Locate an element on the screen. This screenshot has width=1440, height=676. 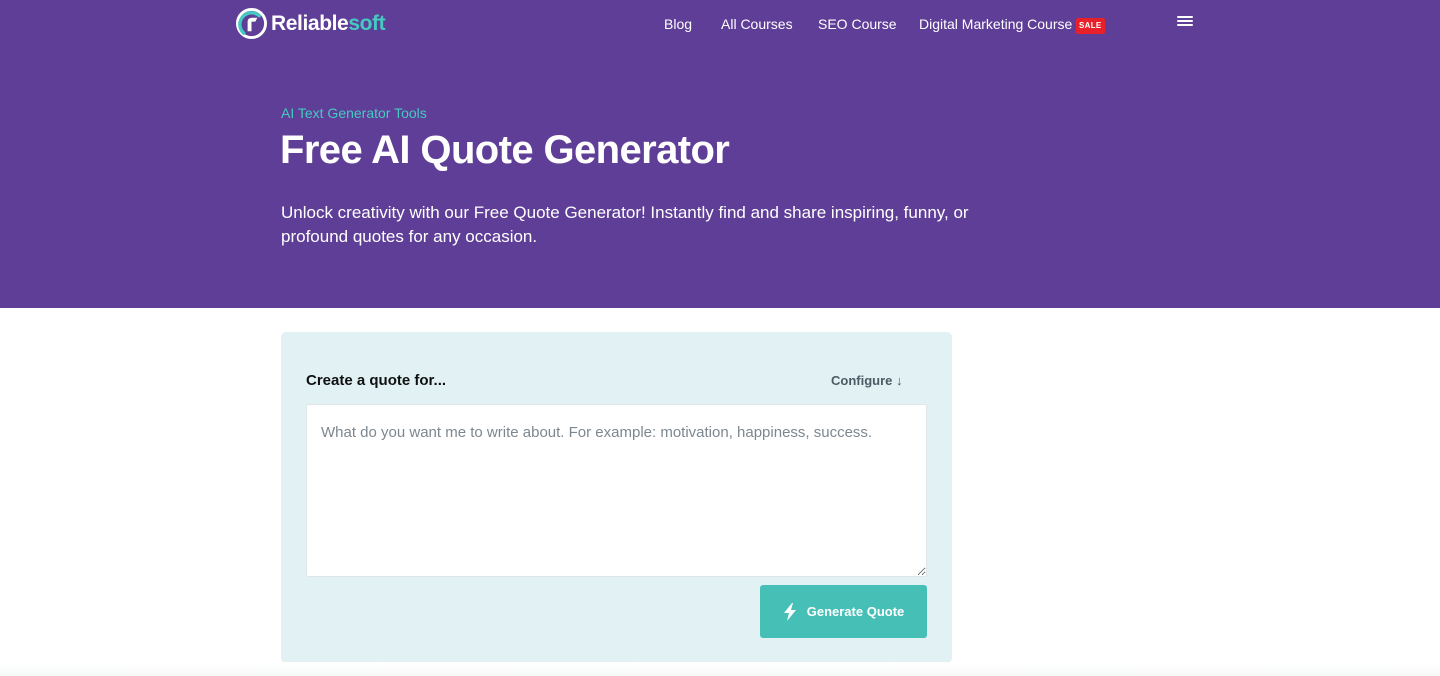
generate-quote-button: Generate Quote is located at coordinates (843, 611).